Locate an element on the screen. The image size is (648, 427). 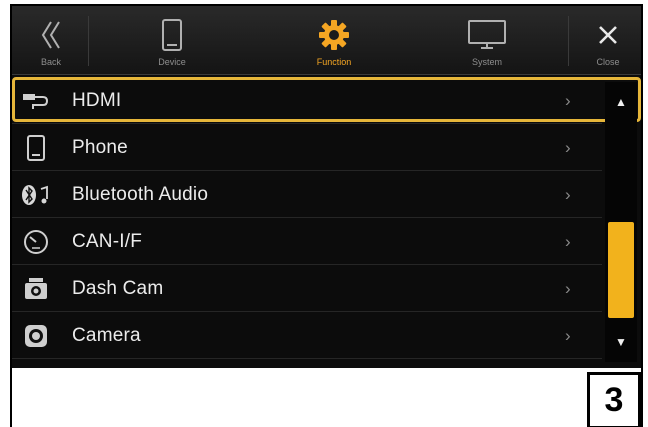
bluetooth-audio-icon is located at coordinates (36, 195).